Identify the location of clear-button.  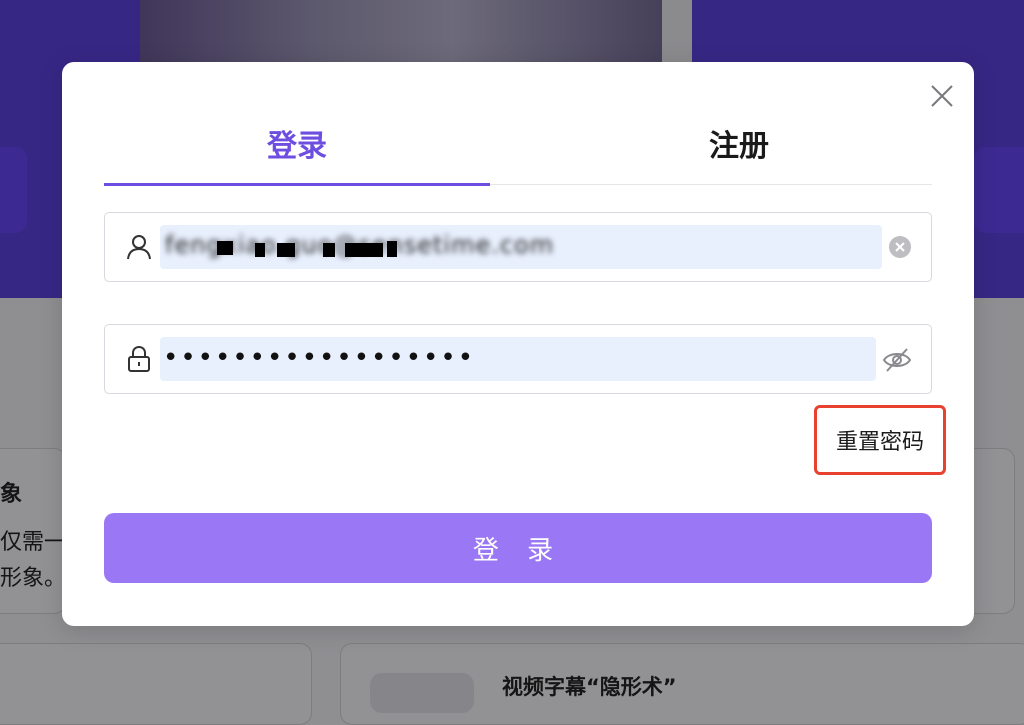
(900, 247).